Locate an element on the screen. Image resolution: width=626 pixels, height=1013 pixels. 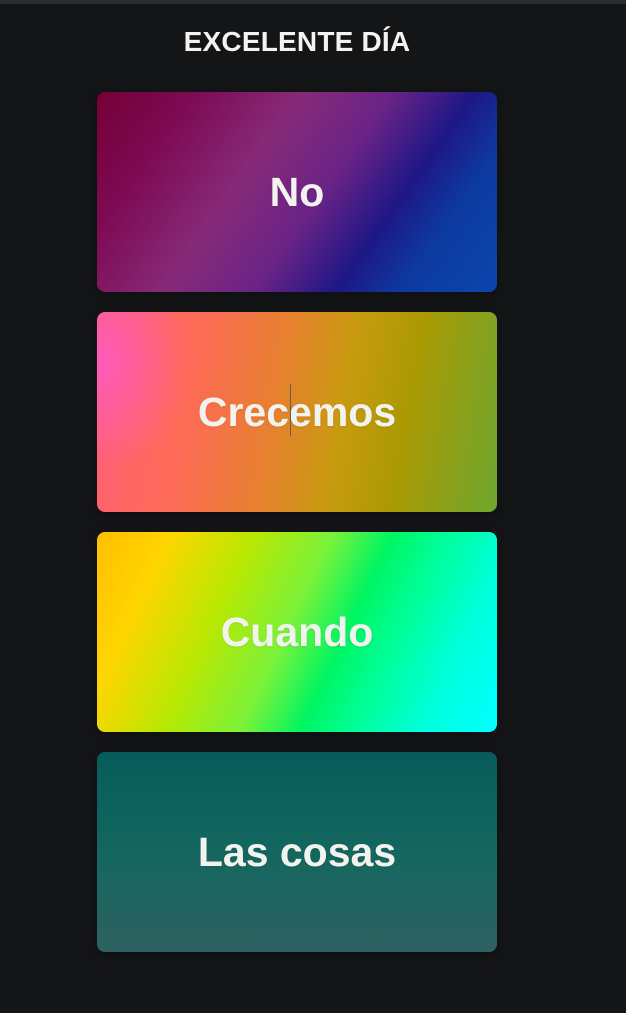
card-label: Las cosas is located at coordinates (297, 851).